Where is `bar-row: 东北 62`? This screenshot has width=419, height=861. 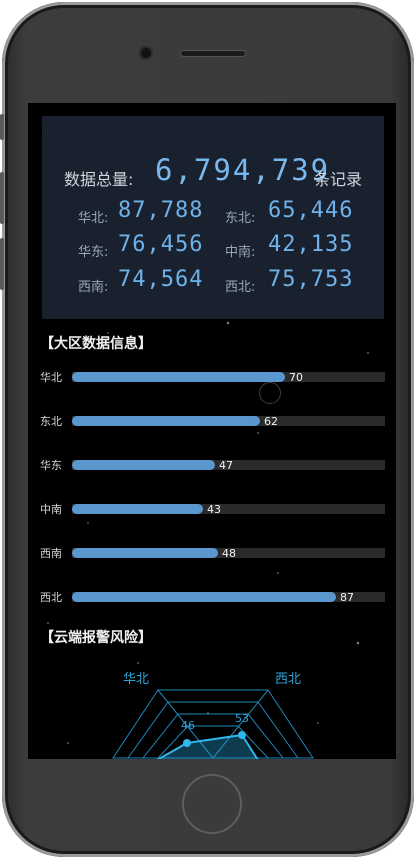 bar-row: 东北 62 is located at coordinates (212, 421).